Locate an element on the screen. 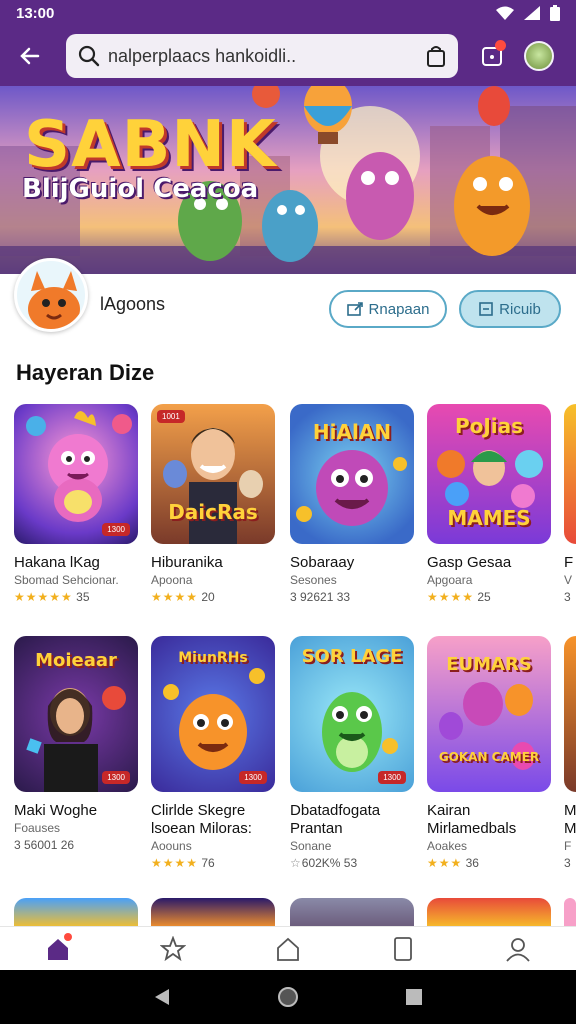  follow-button: Ricuib is located at coordinates (510, 309).